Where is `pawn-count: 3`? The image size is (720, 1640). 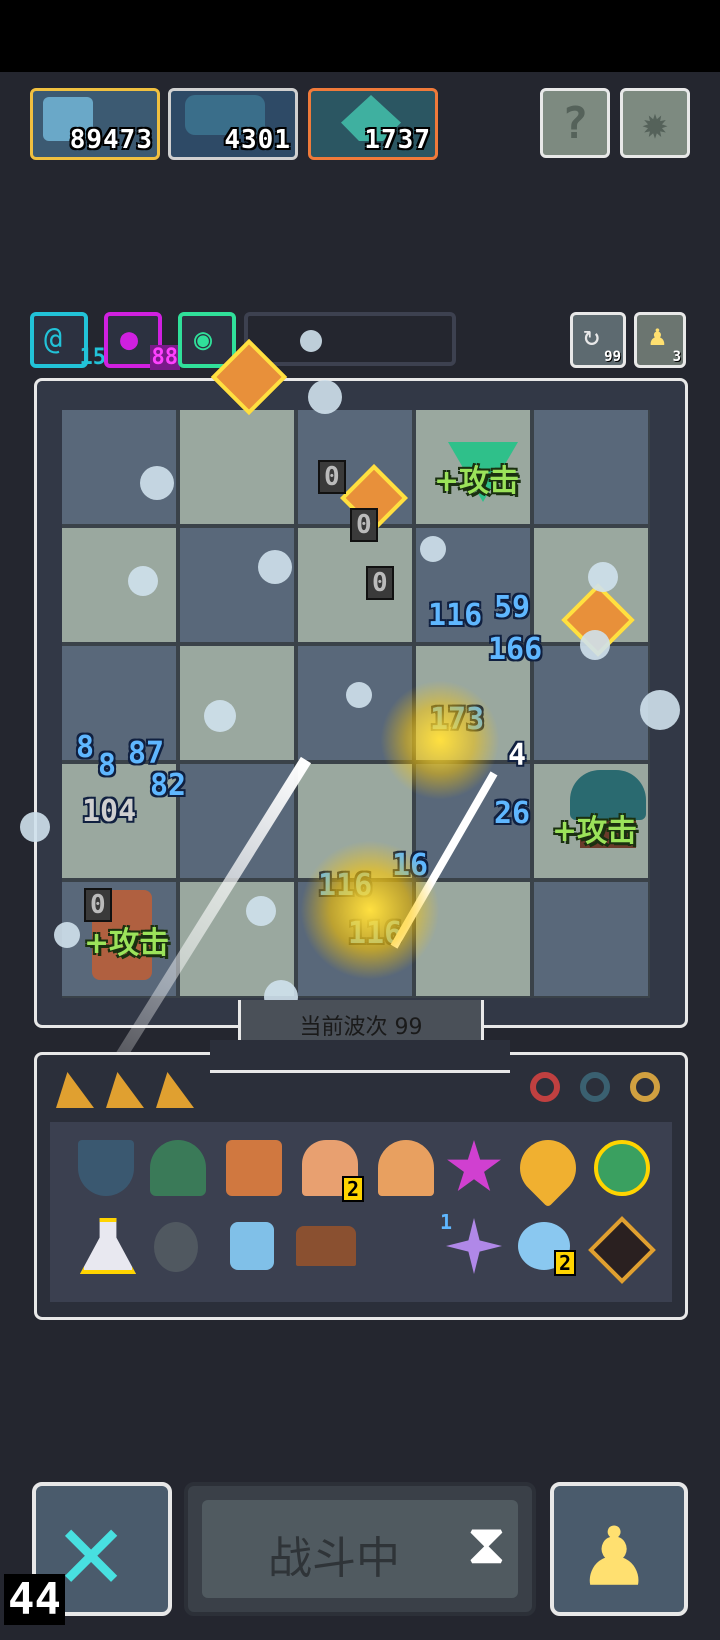
pawn-count: 3 is located at coordinates (676, 357).